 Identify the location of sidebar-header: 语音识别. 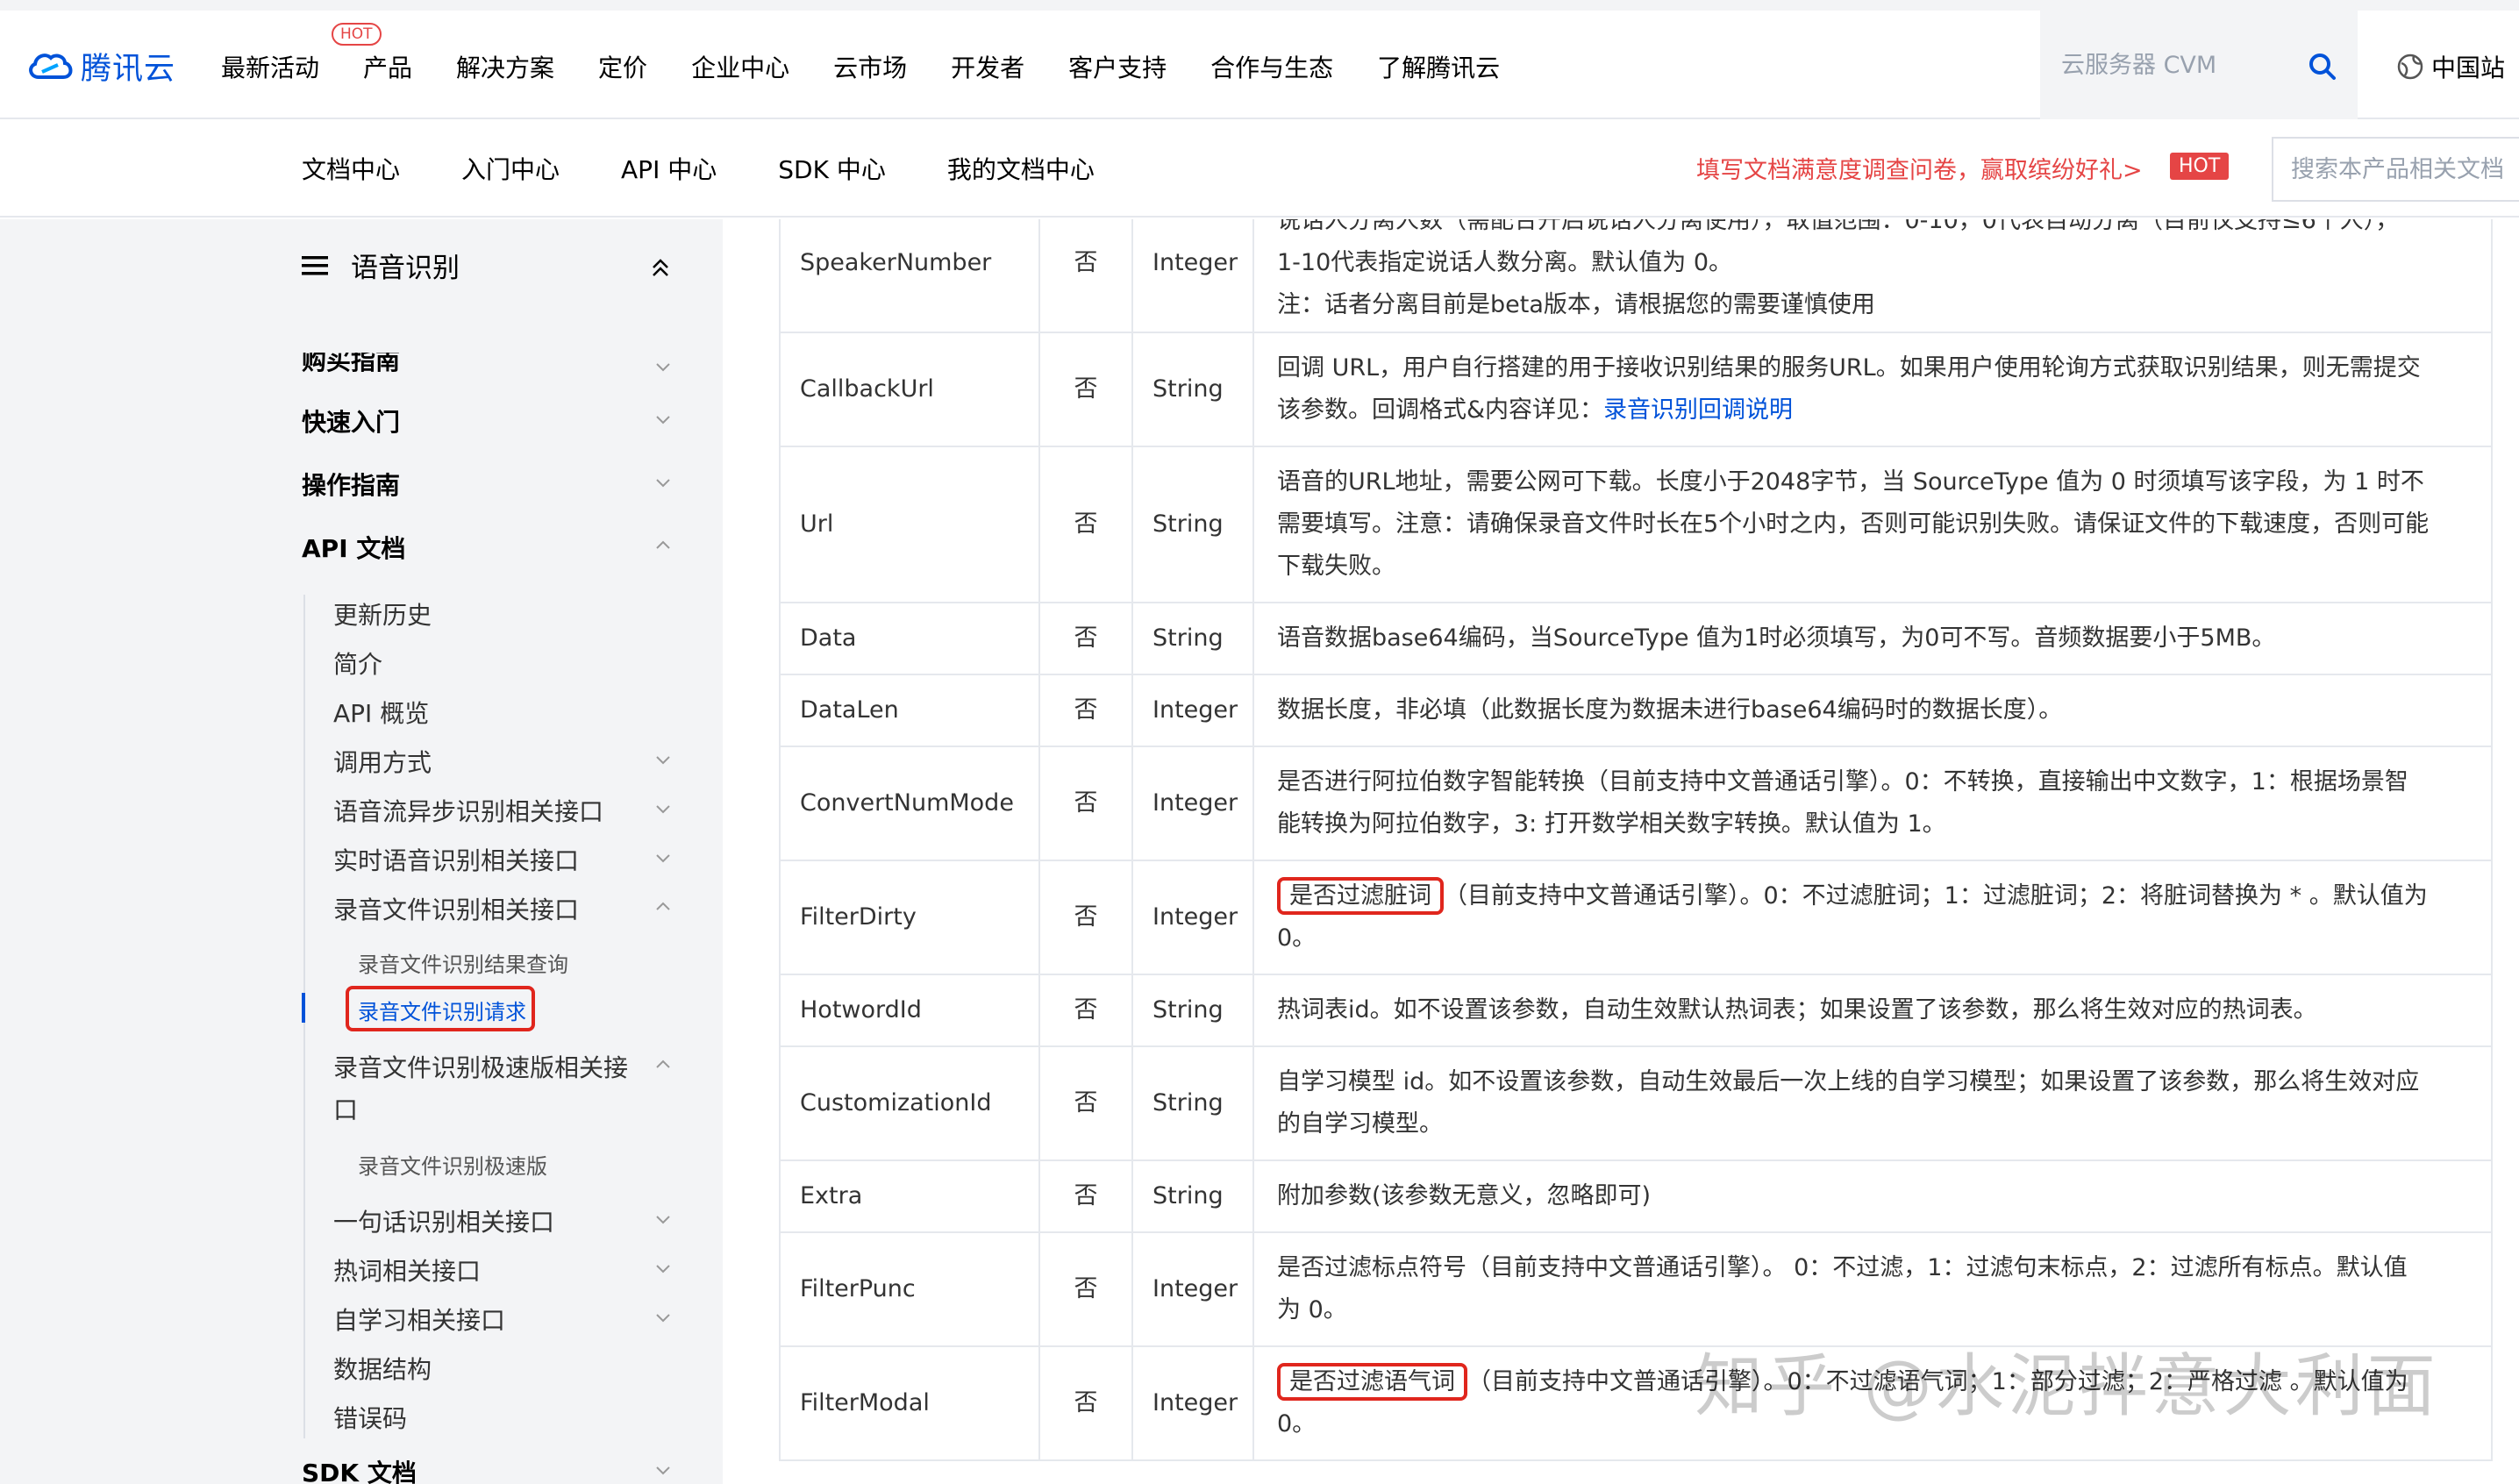
(381, 265).